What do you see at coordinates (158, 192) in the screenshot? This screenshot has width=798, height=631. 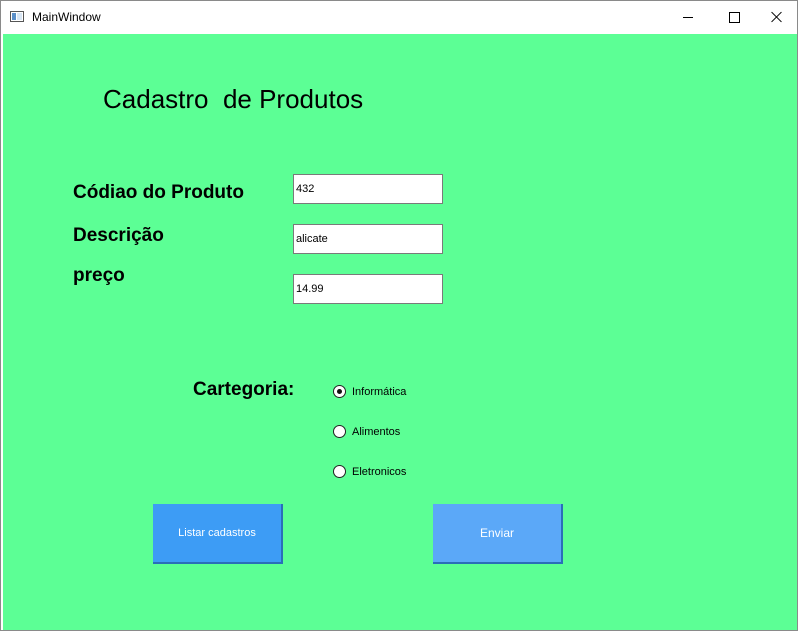 I see `product-code-label: Códiao do Produto` at bounding box center [158, 192].